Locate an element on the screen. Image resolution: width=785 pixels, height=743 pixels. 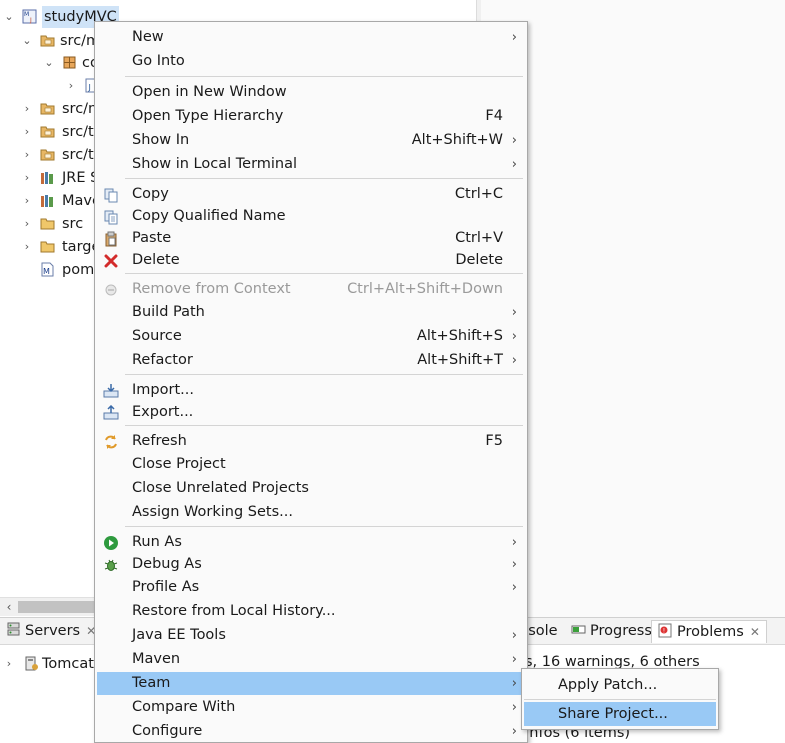
menu-item-go-into: Go Into is located at coordinates (311, 61).